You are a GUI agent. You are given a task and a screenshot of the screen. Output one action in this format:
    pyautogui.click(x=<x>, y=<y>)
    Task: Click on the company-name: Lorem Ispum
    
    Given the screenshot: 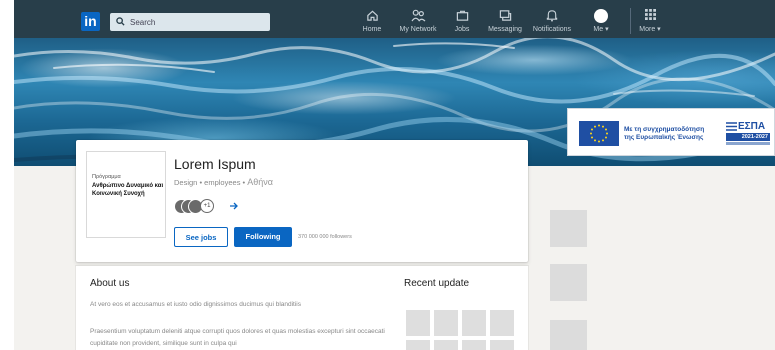 What is the action you would take?
    pyautogui.click(x=215, y=164)
    